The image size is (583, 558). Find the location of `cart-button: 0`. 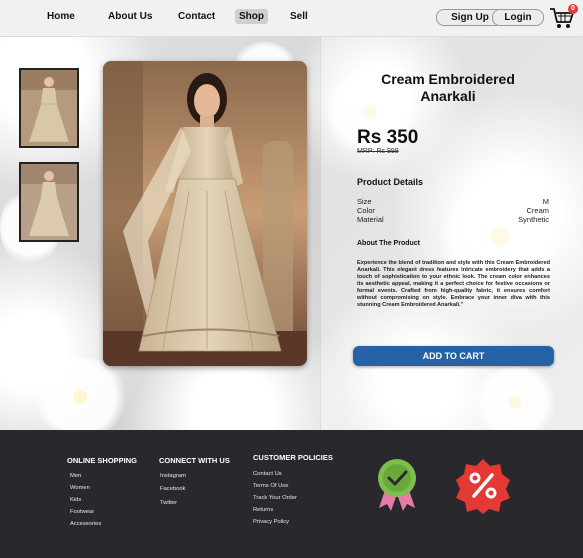

cart-button: 0 is located at coordinates (563, 17).